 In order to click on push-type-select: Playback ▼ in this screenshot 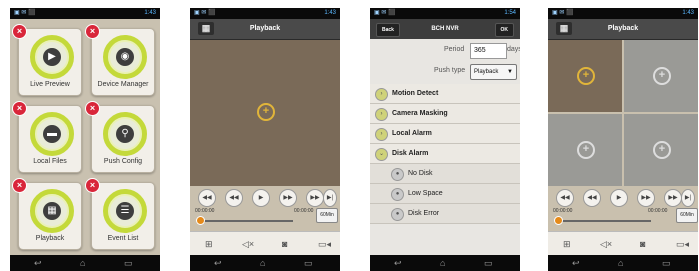, I will do `click(493, 72)`.